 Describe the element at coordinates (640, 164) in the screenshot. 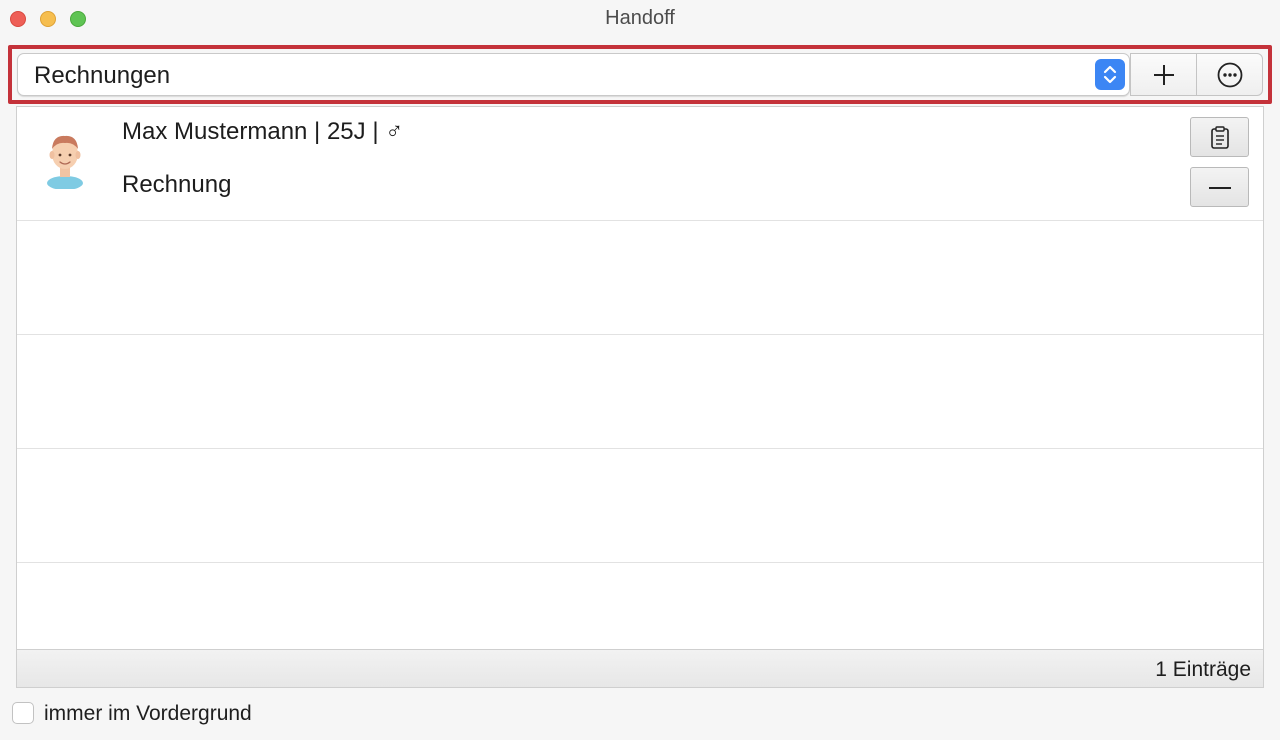

I see `table-row: Max Mustermann | 25J | ♂ Rechnung` at that location.